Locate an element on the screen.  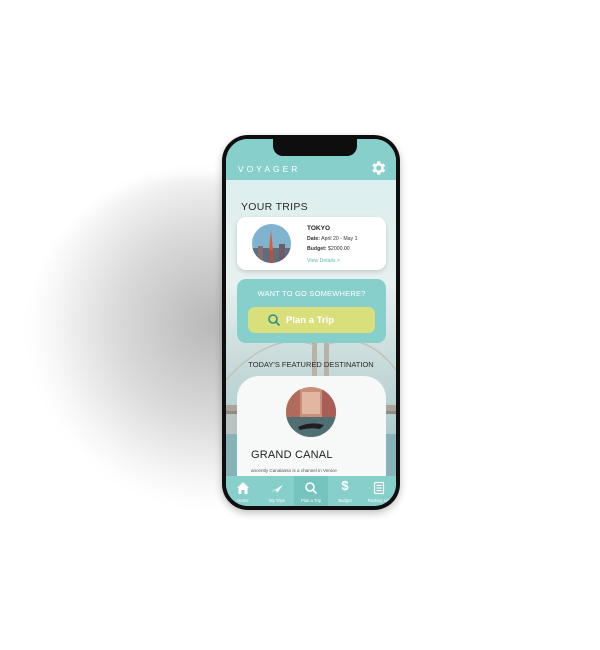
settings-button is located at coordinates (378, 168).